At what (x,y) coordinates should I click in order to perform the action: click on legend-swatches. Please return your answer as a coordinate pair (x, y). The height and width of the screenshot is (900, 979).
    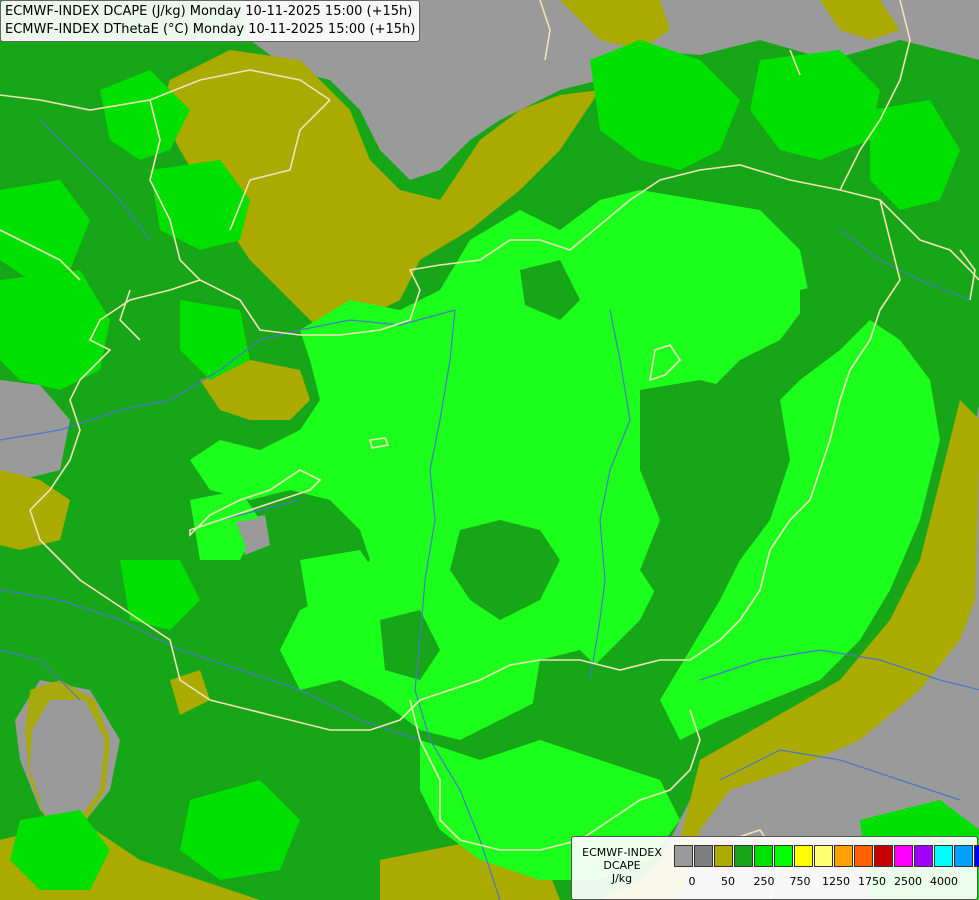
    Looking at the image, I should click on (826, 856).